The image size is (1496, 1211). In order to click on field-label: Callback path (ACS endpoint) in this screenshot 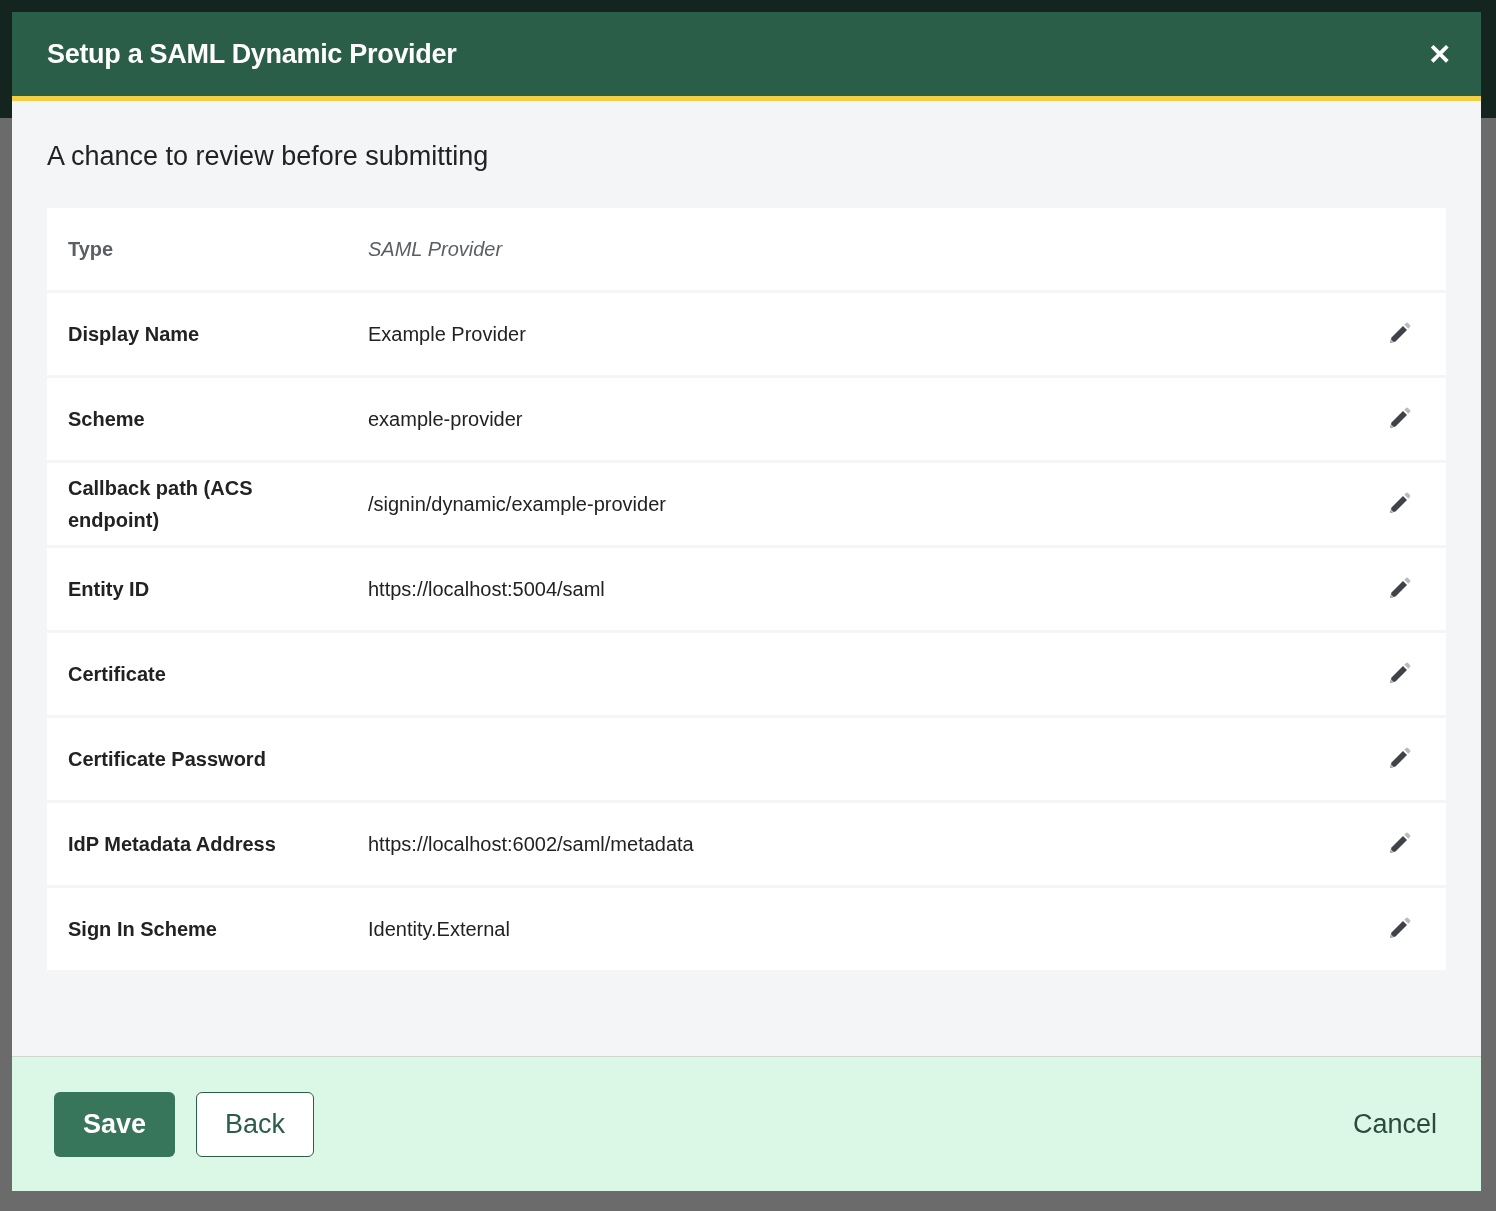, I will do `click(161, 504)`.